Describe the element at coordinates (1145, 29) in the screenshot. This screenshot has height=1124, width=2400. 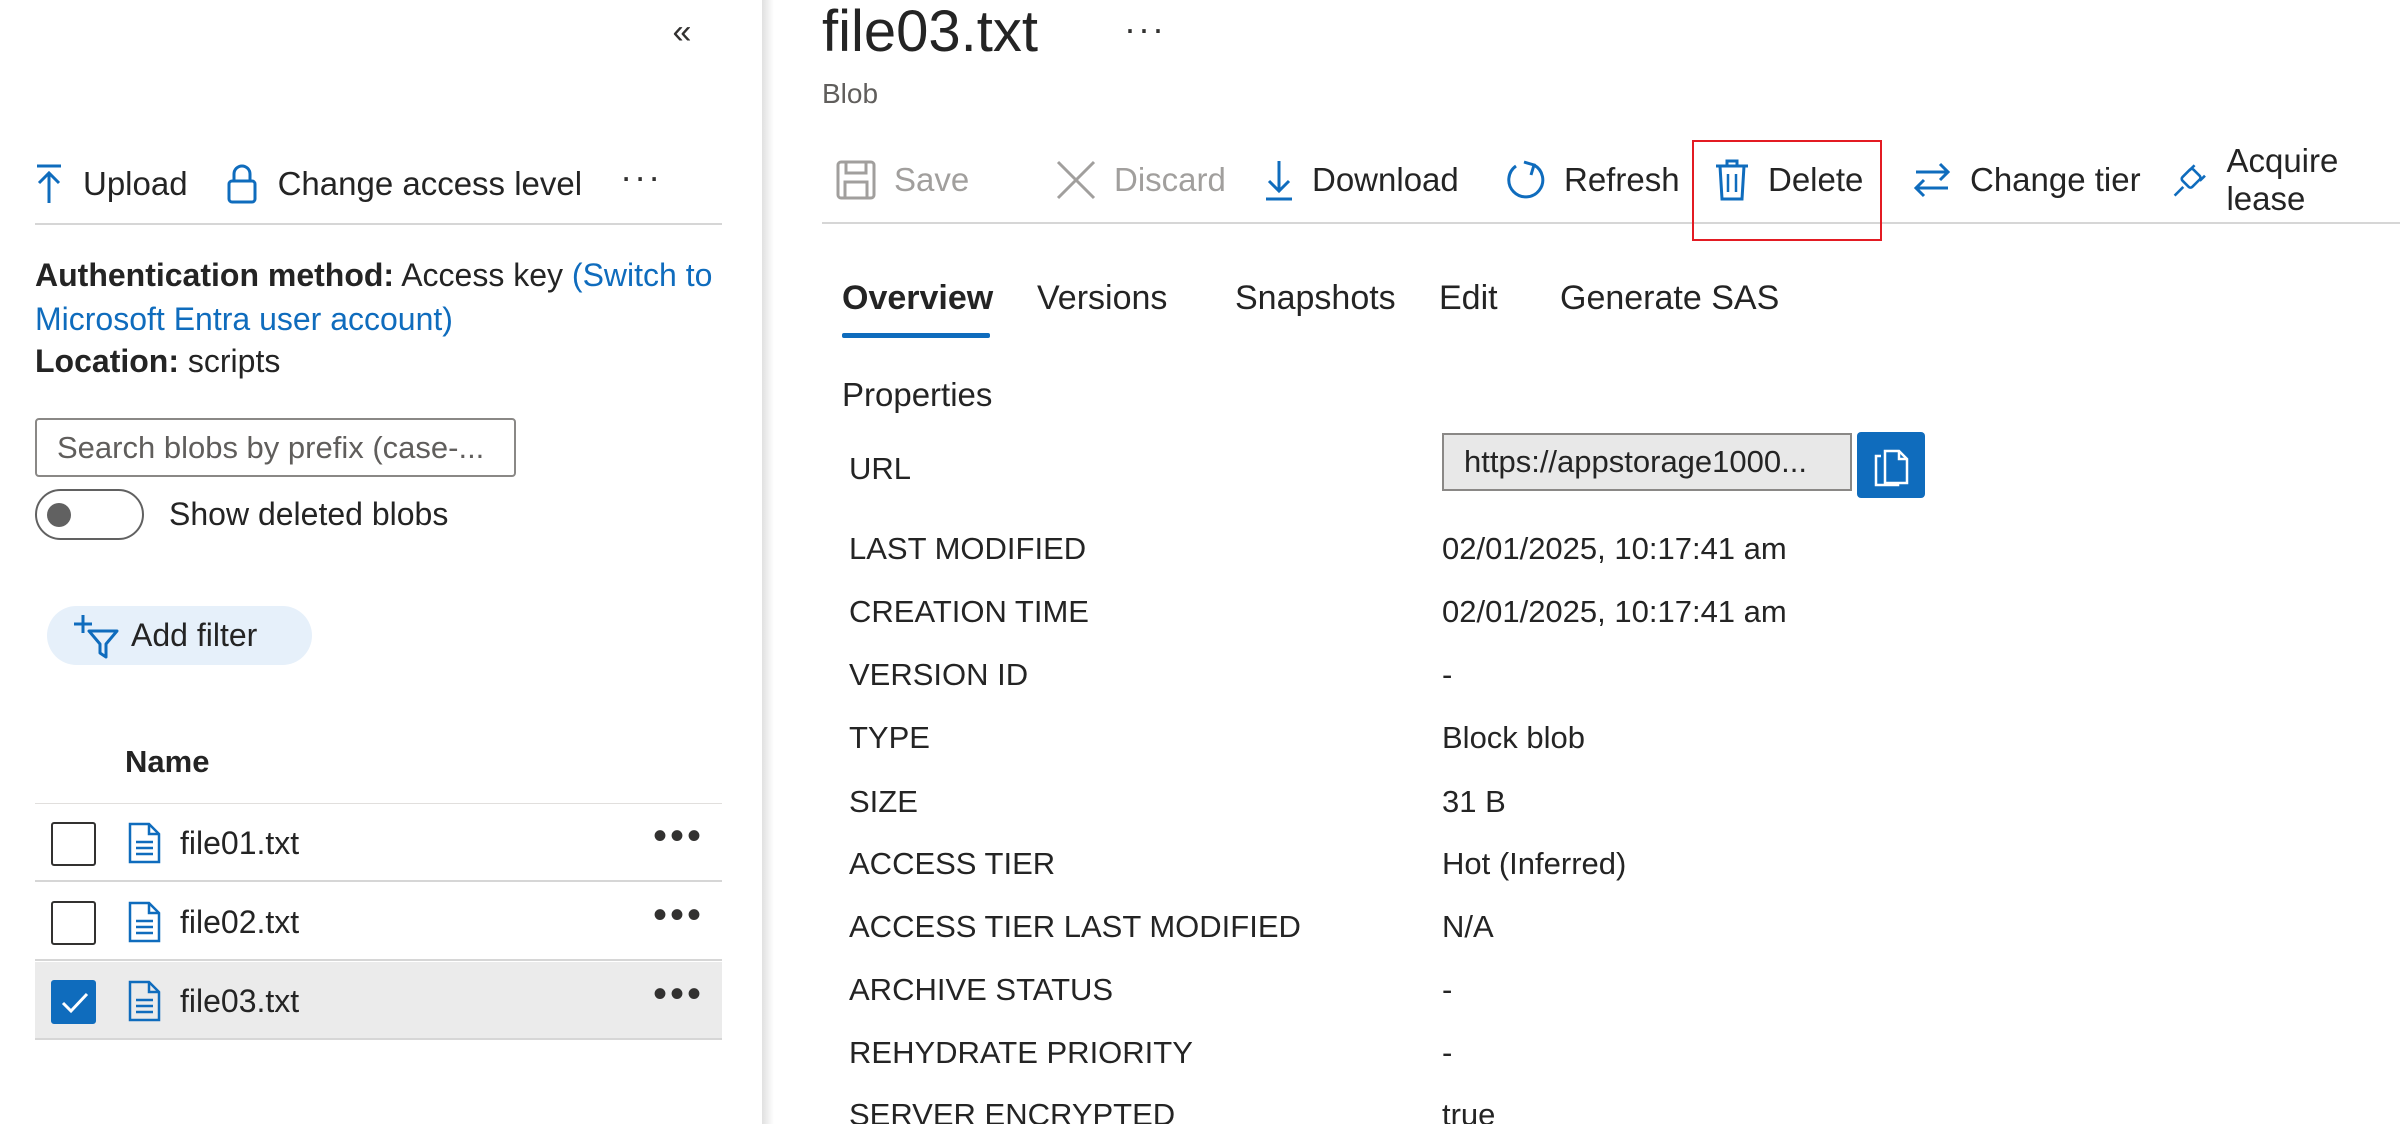
I see `title-more-button: ···` at that location.